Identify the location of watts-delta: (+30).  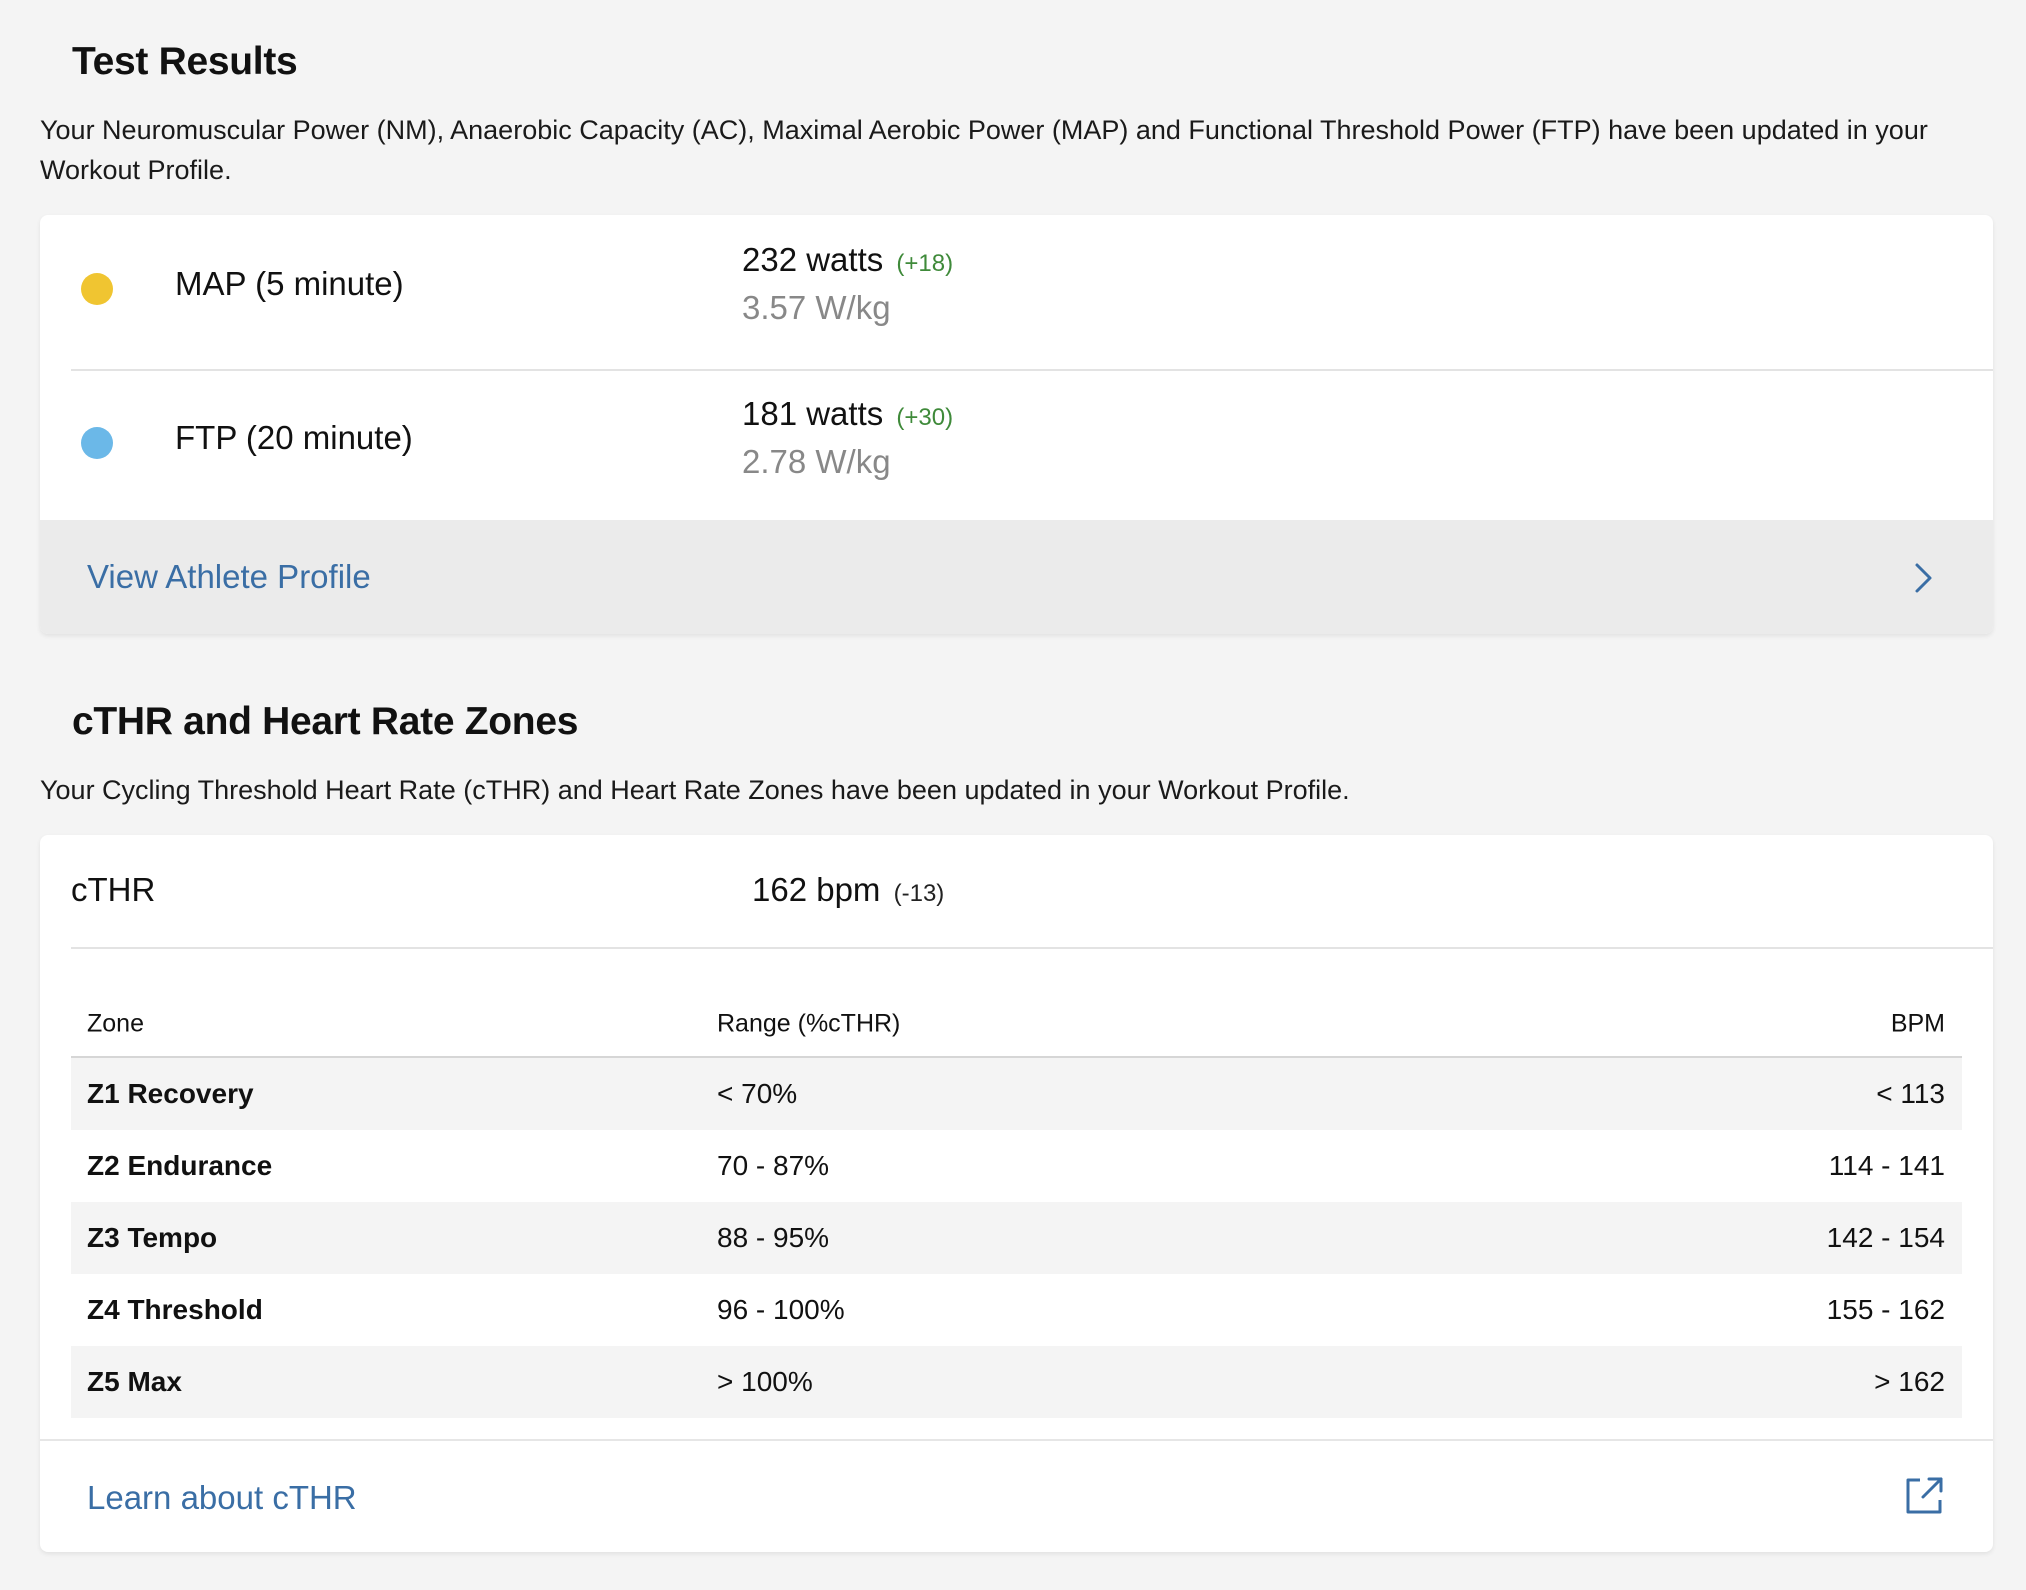
(925, 417).